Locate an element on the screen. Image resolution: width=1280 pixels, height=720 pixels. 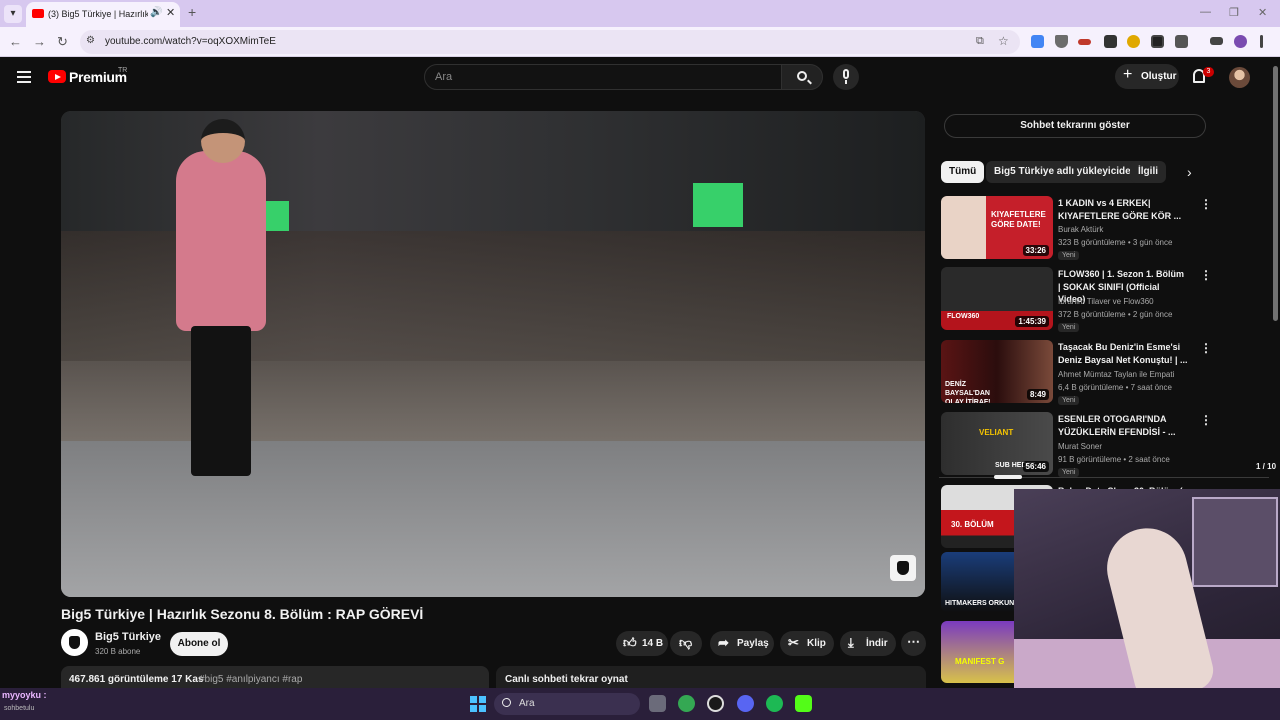
browser-tab-active: (3) Big5 Türkiye | Hazırlık Se 🔊 ✕ is located at coordinates (103, 14).